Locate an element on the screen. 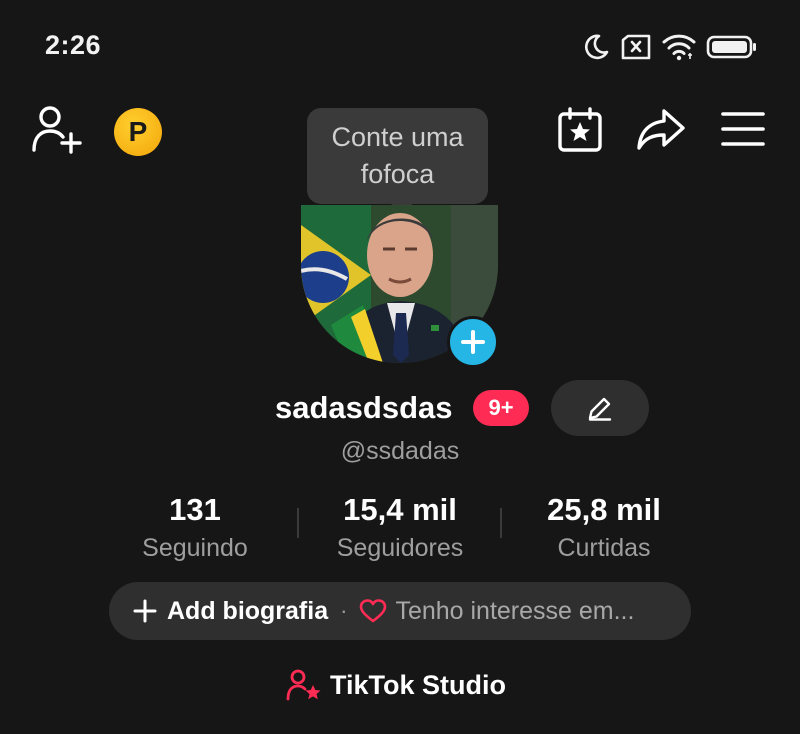 The image size is (800, 734). calendar-button is located at coordinates (580, 130).